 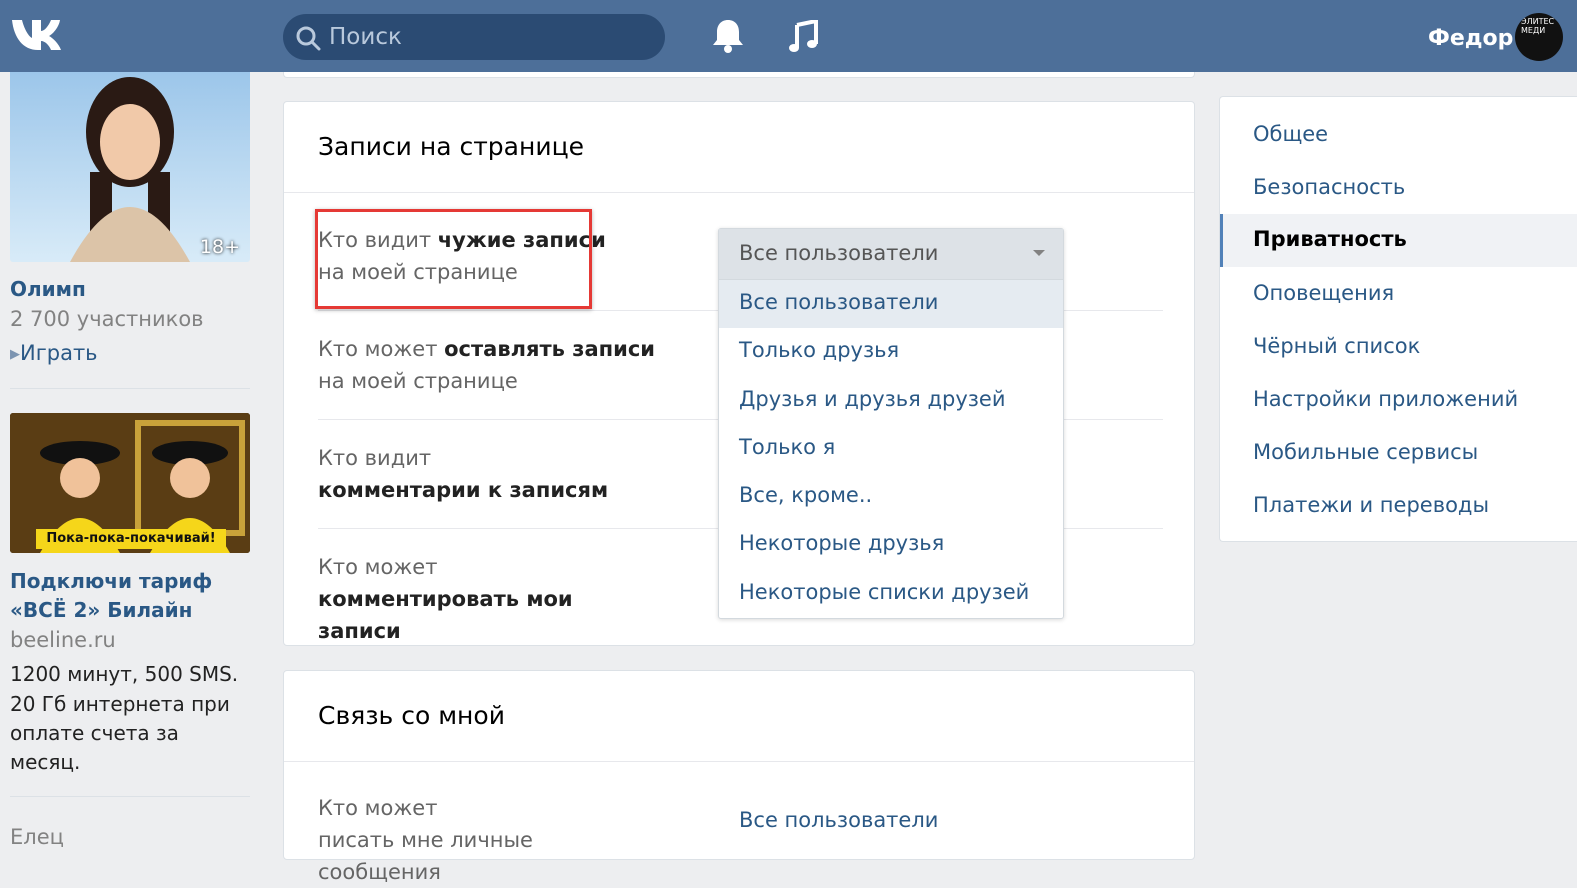 What do you see at coordinates (463, 490) in the screenshot?
I see `label-bold: комментарии к записям` at bounding box center [463, 490].